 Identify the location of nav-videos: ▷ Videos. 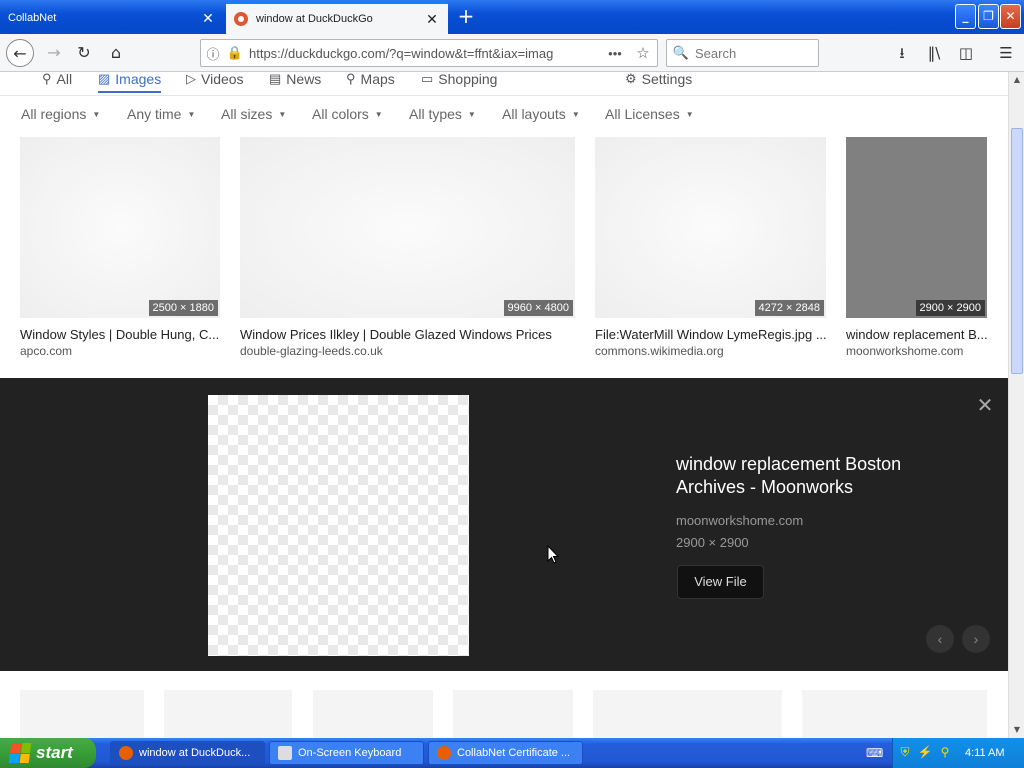
(215, 79).